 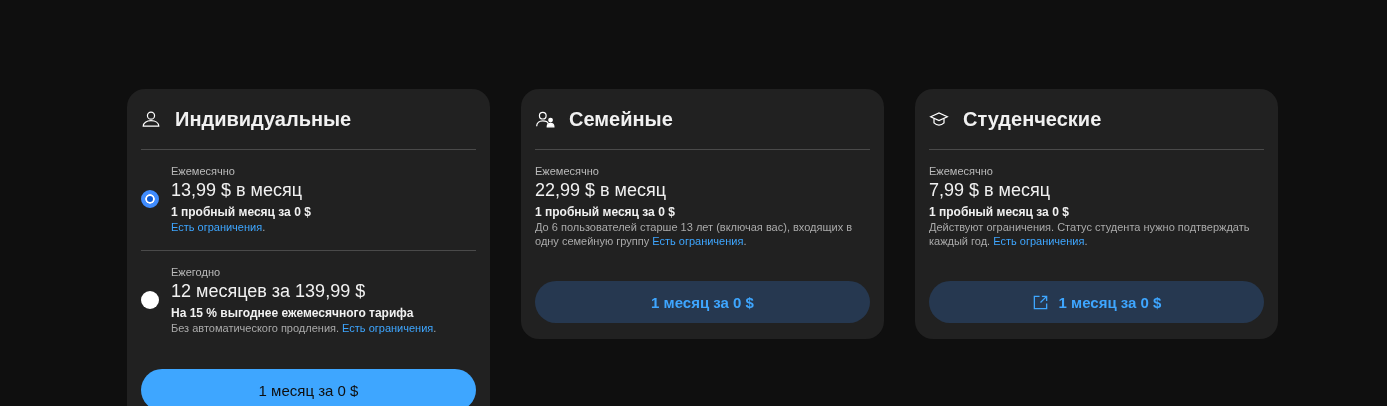 What do you see at coordinates (1032, 119) in the screenshot?
I see `plan-title: Студенческие` at bounding box center [1032, 119].